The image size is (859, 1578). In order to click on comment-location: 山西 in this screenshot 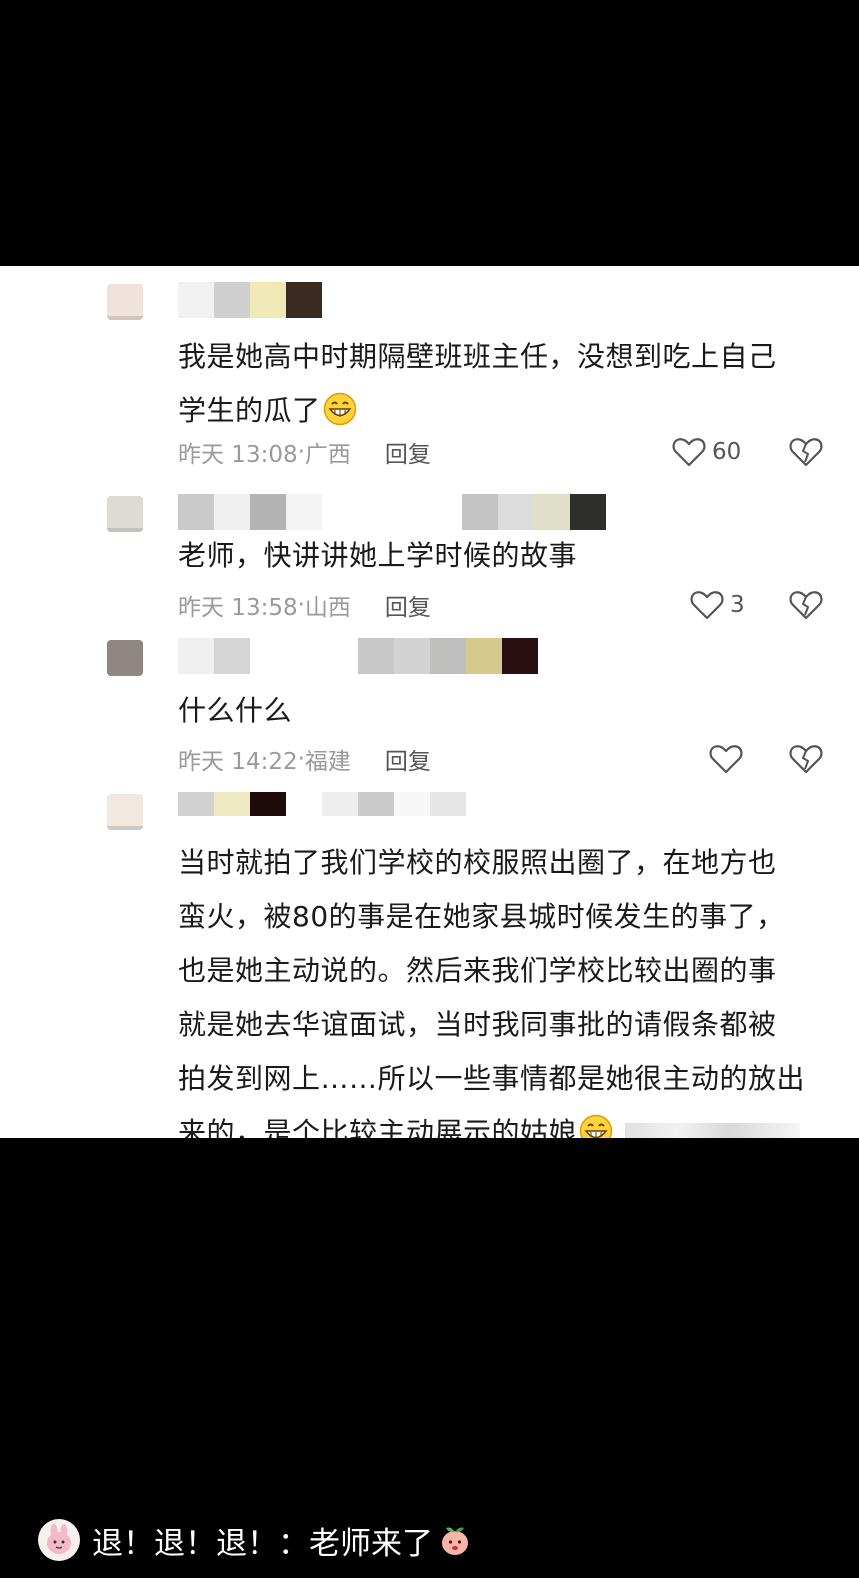, I will do `click(327, 608)`.